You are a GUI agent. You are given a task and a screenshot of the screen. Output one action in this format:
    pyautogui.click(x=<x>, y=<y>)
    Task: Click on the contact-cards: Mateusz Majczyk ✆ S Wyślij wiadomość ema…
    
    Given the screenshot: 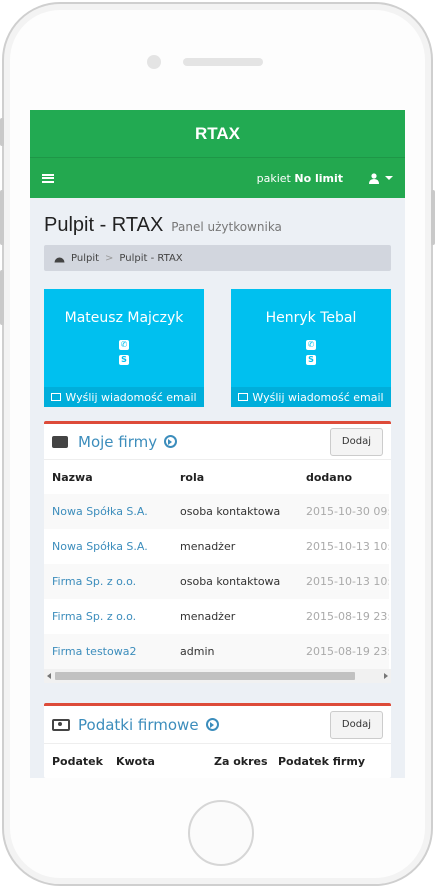 What is the action you would take?
    pyautogui.click(x=217, y=348)
    